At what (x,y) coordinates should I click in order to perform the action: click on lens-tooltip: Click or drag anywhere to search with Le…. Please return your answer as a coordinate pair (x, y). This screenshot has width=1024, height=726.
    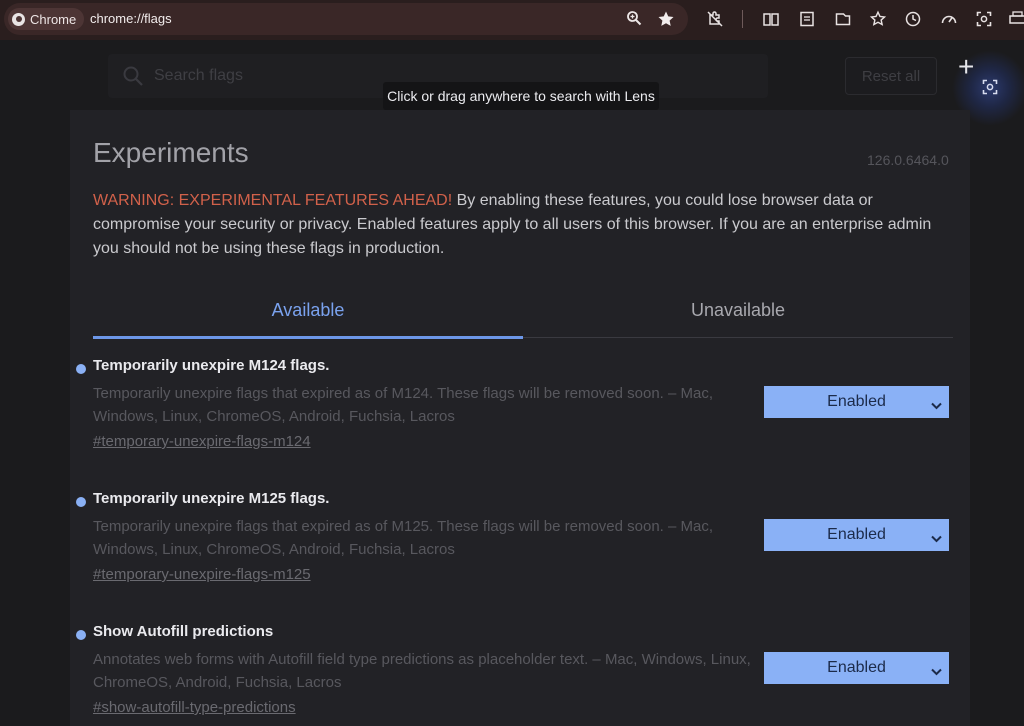
    Looking at the image, I should click on (521, 96).